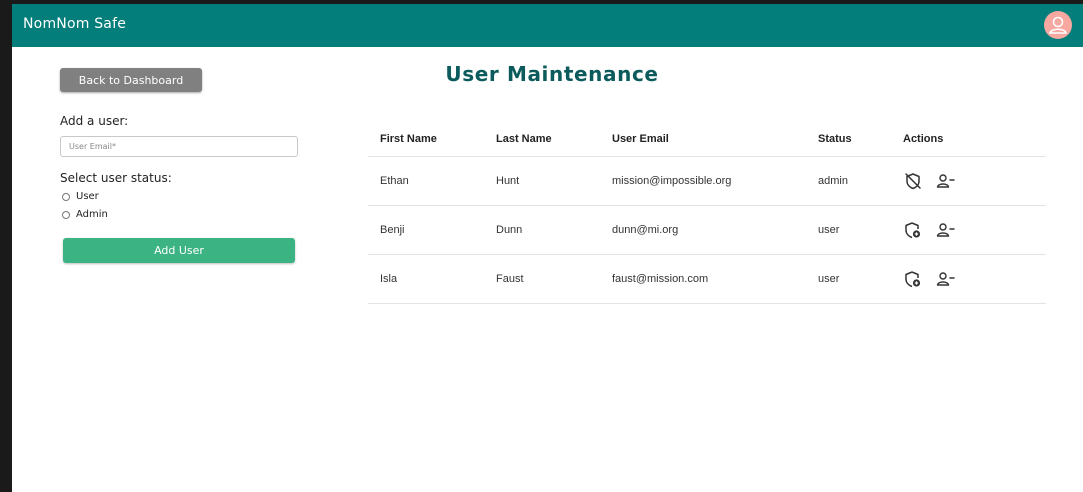  I want to click on radio-user-label: User, so click(87, 196).